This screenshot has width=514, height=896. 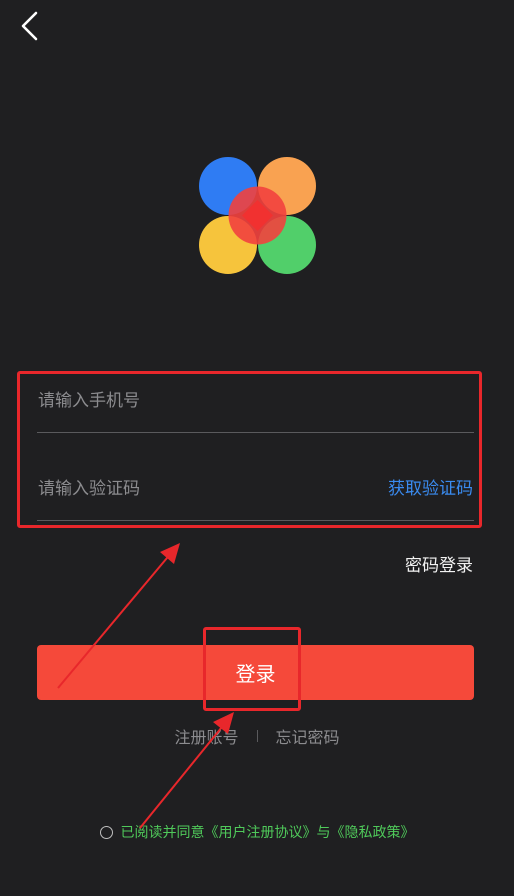 I want to click on annotation-arrow-login, so click(x=183, y=775).